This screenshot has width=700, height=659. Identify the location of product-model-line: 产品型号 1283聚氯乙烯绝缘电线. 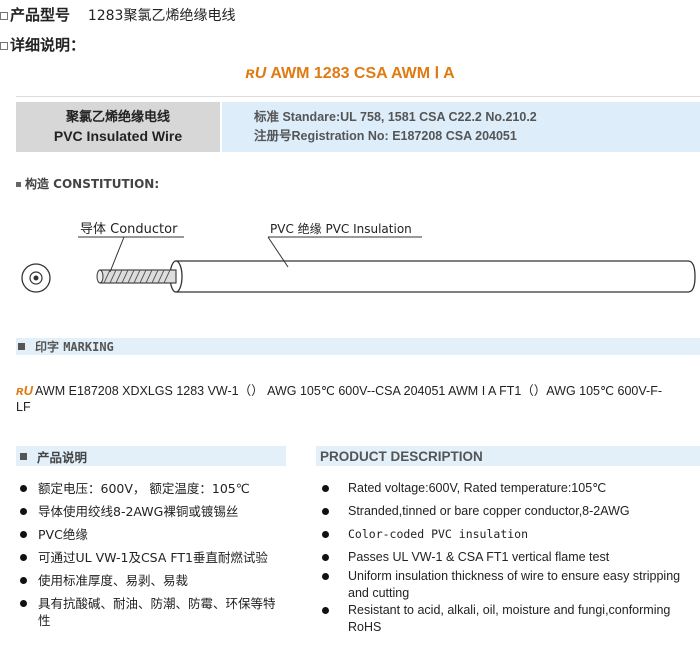
(117, 14).